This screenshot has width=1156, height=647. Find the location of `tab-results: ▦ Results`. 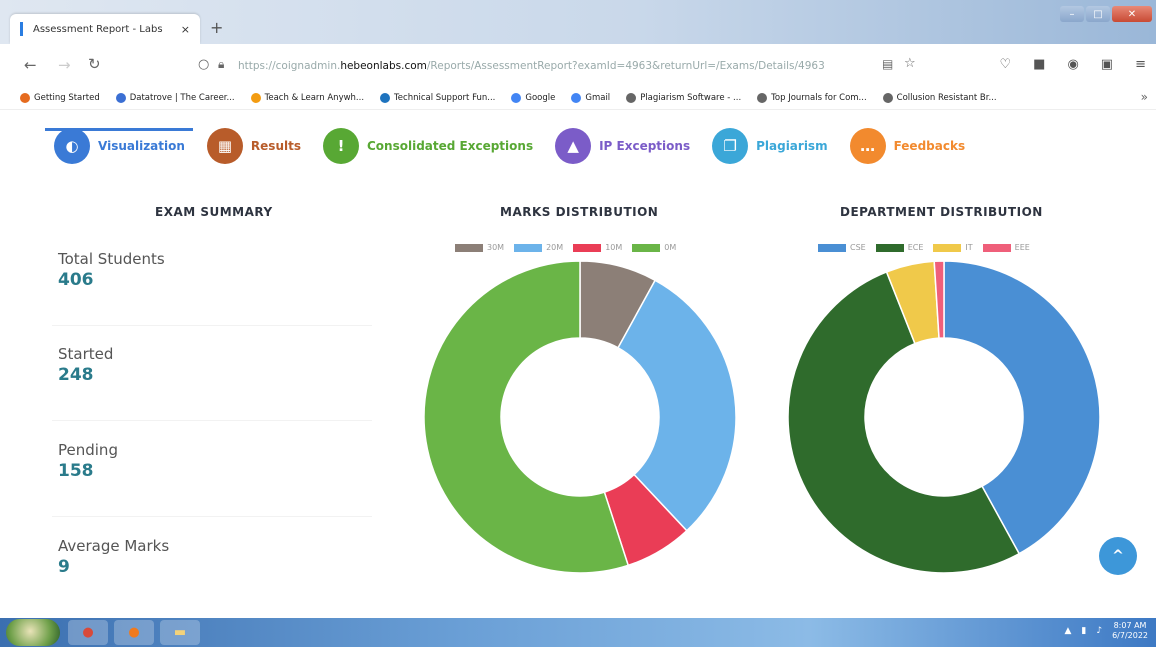

tab-results: ▦ Results is located at coordinates (253, 146).